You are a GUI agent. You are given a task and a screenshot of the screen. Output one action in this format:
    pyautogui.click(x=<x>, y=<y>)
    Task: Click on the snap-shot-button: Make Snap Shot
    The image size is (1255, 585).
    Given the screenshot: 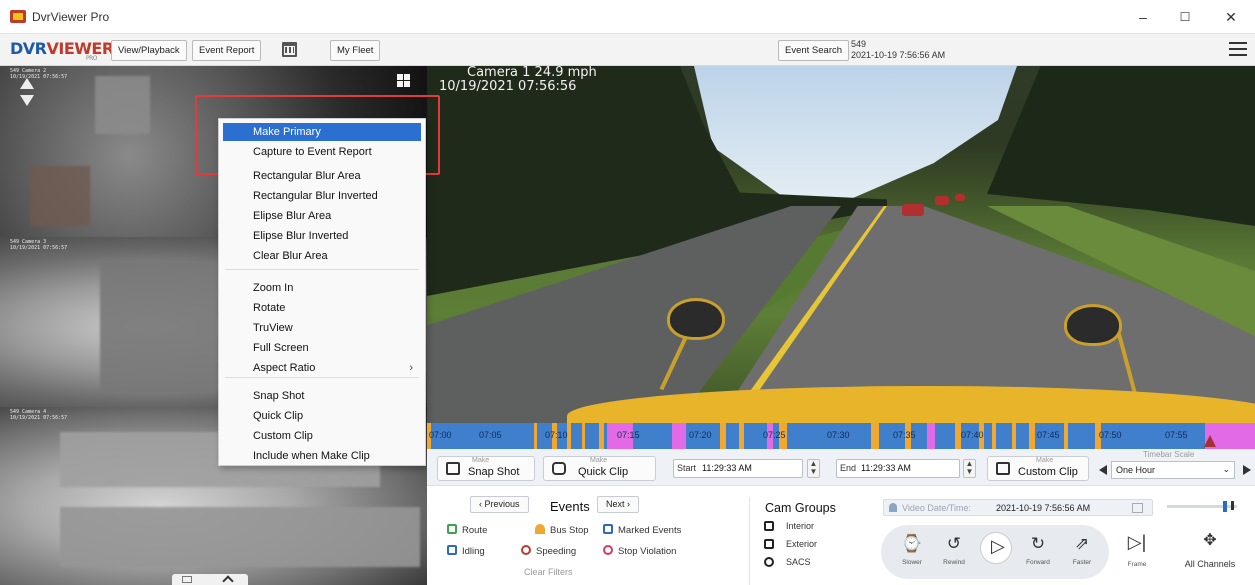 What is the action you would take?
    pyautogui.click(x=486, y=468)
    